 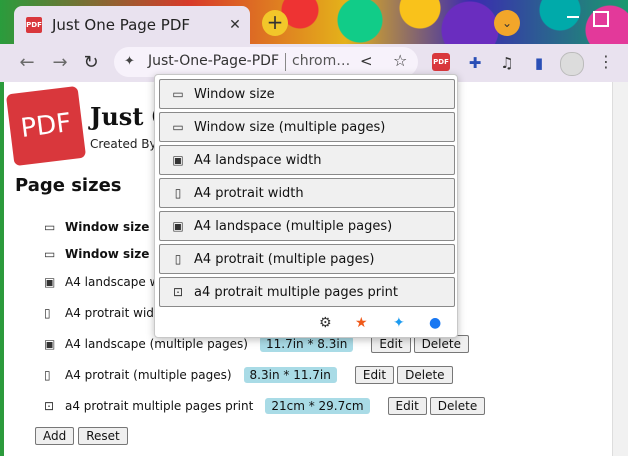 I want to click on browser-tab: PDF Just One Page PDF ✕, so click(x=132, y=25).